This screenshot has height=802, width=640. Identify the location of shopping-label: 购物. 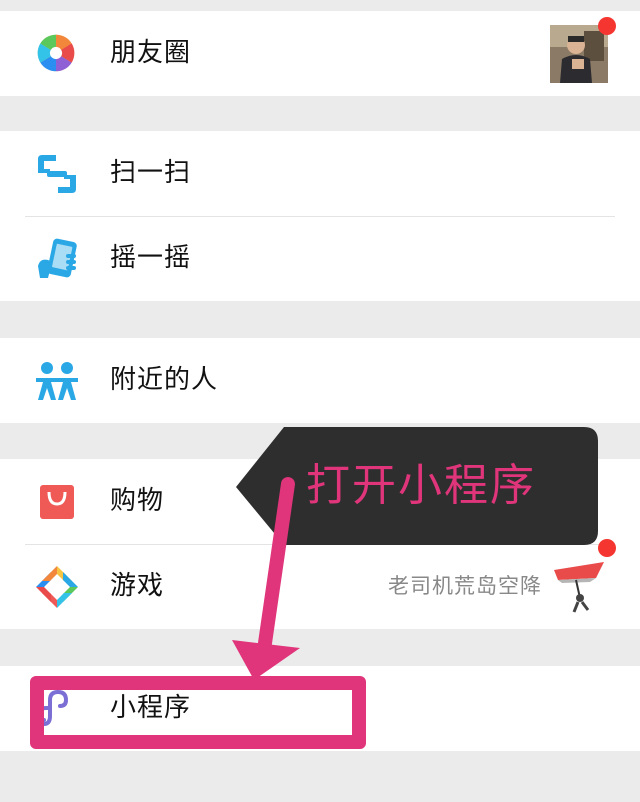
(137, 501).